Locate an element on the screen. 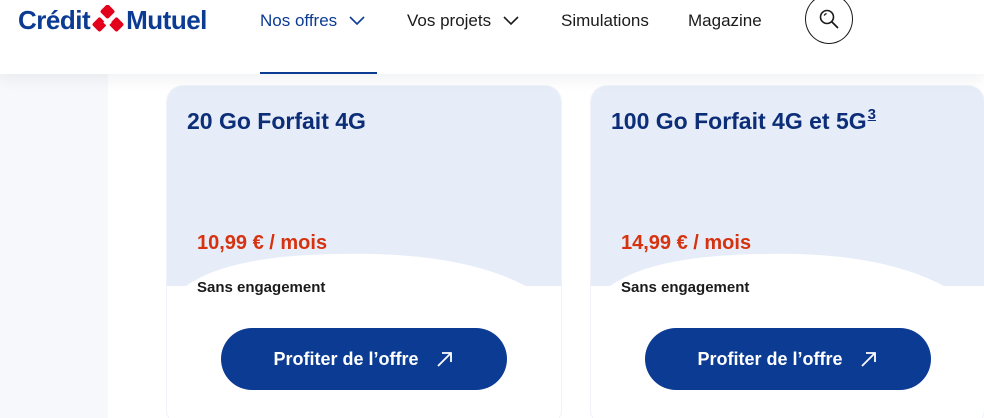  nav-item-label: Nos offres is located at coordinates (299, 20).